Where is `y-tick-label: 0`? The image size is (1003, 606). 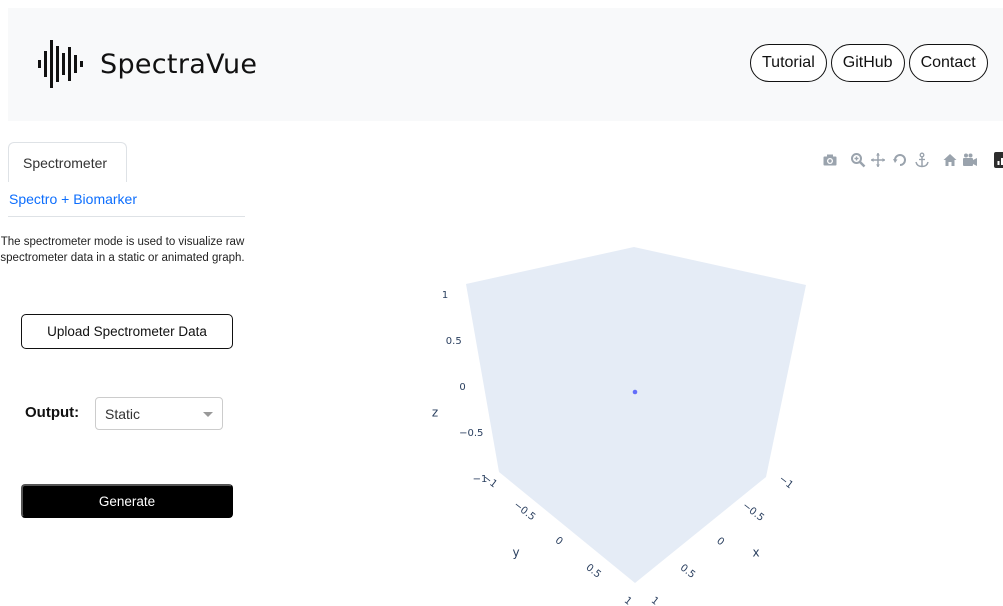 y-tick-label: 0 is located at coordinates (559, 541).